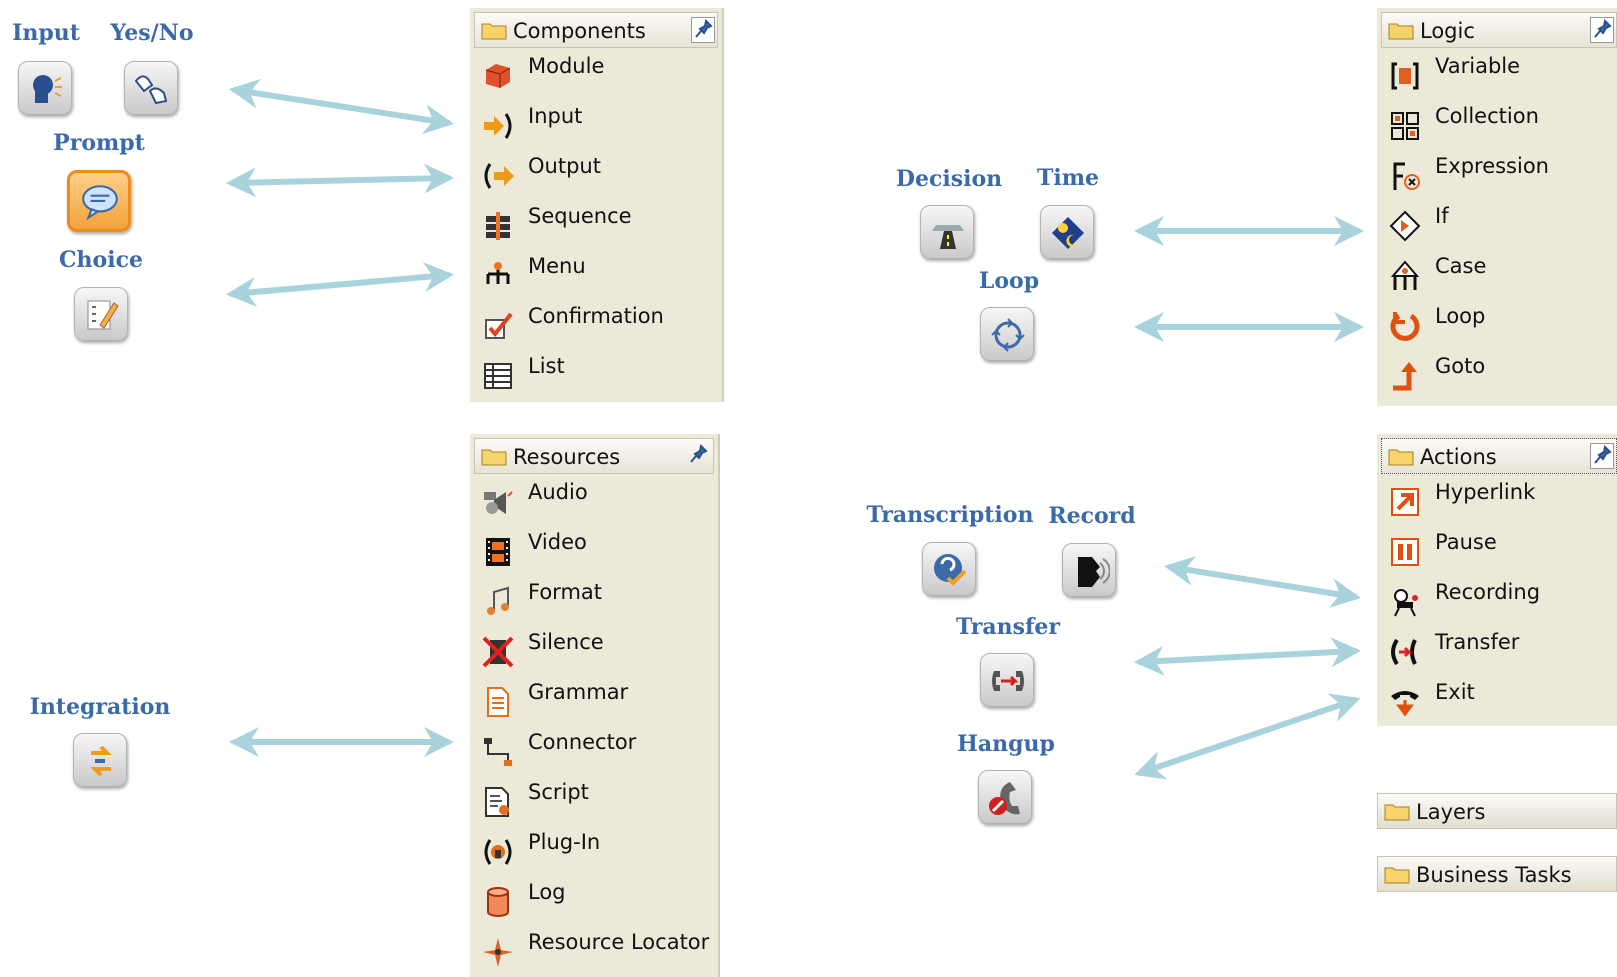  I want to click on loop-circle-icon, so click(1008, 335).